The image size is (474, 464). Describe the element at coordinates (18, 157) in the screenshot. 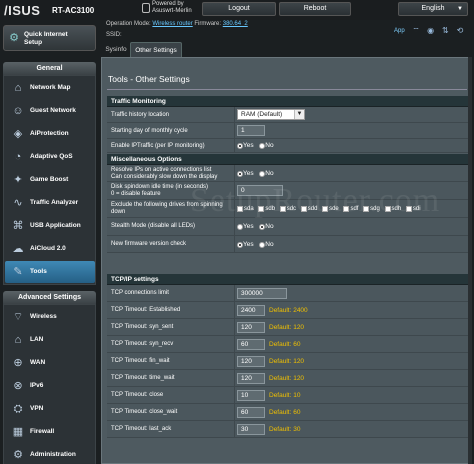

I see `adaptive-qos-icon: ◔` at that location.